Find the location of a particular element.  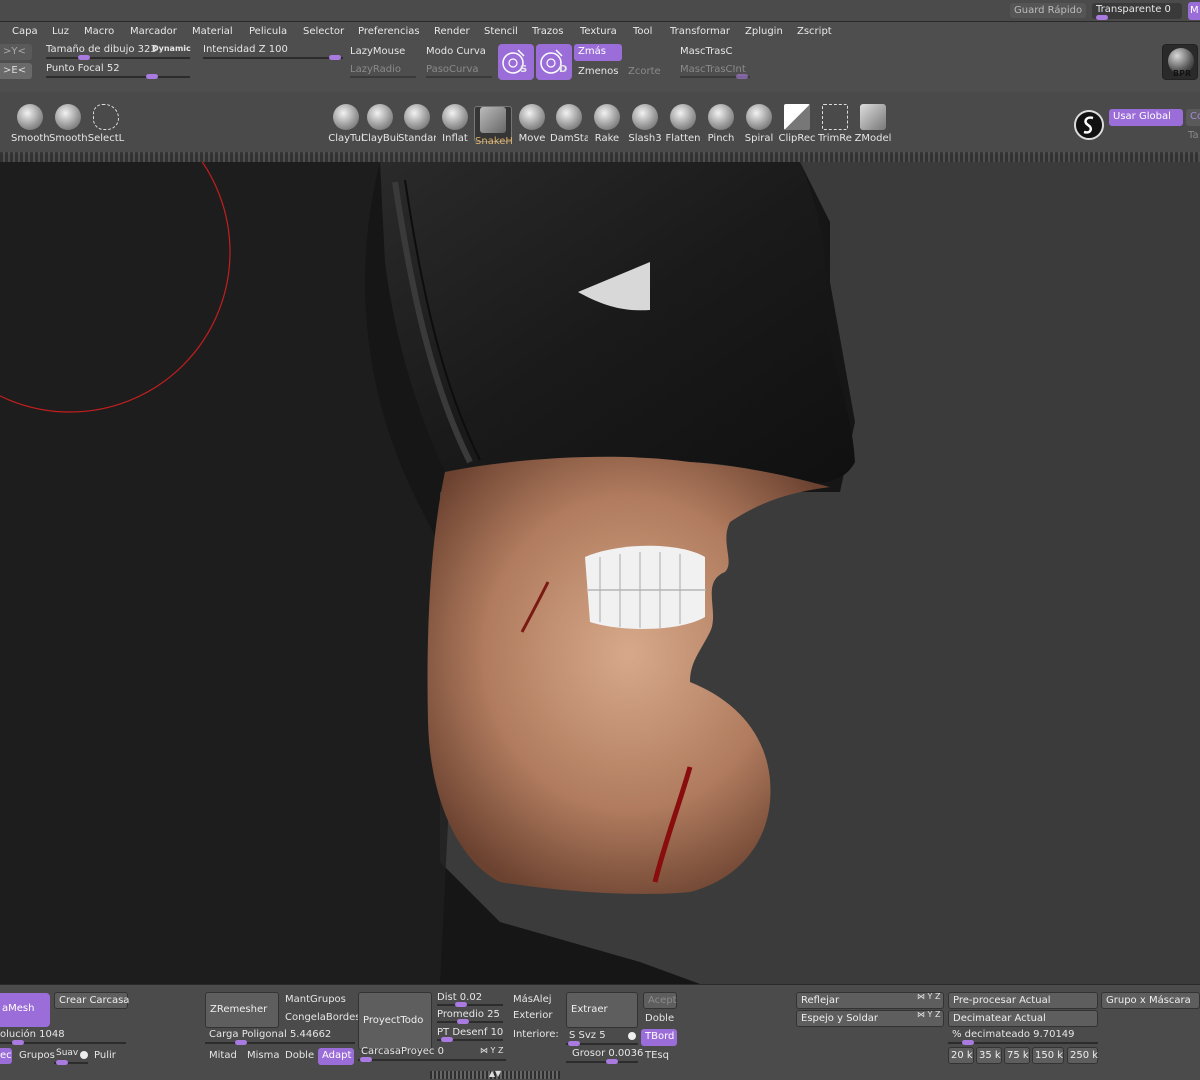

tborder-button: TBord is located at coordinates (659, 1037).